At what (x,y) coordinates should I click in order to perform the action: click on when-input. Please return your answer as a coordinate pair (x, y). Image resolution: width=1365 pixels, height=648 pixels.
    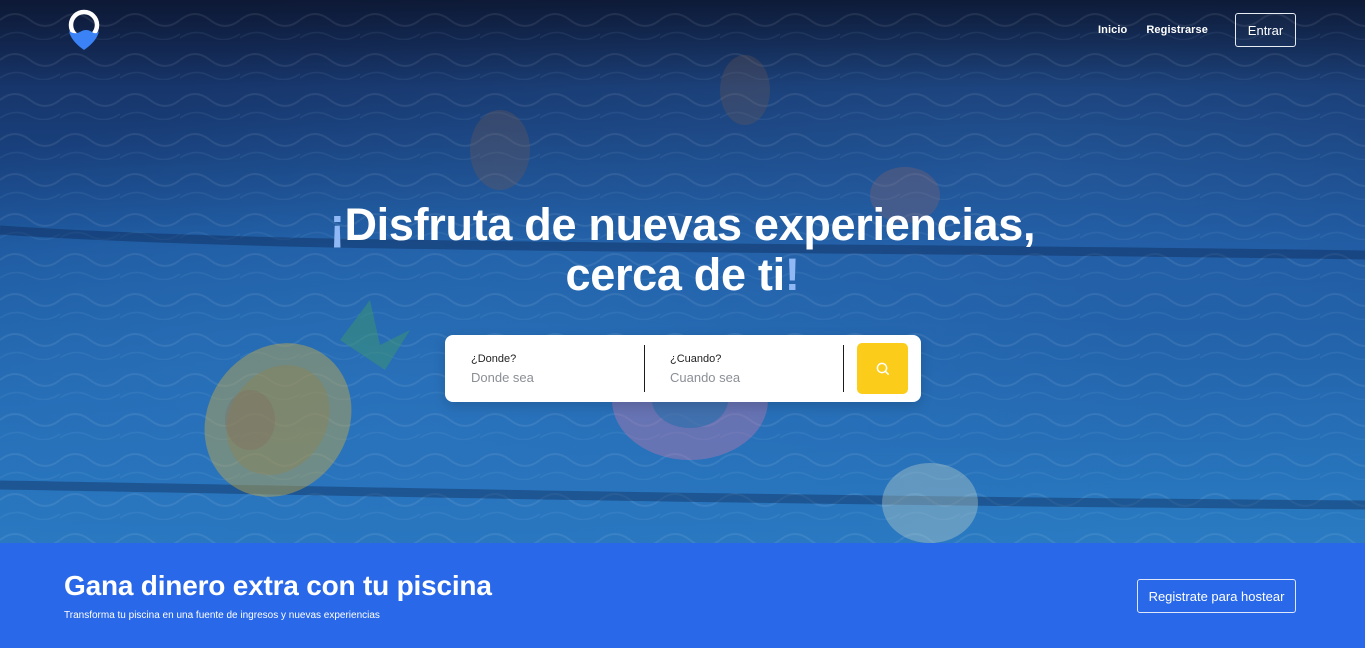
    Looking at the image, I should click on (750, 377).